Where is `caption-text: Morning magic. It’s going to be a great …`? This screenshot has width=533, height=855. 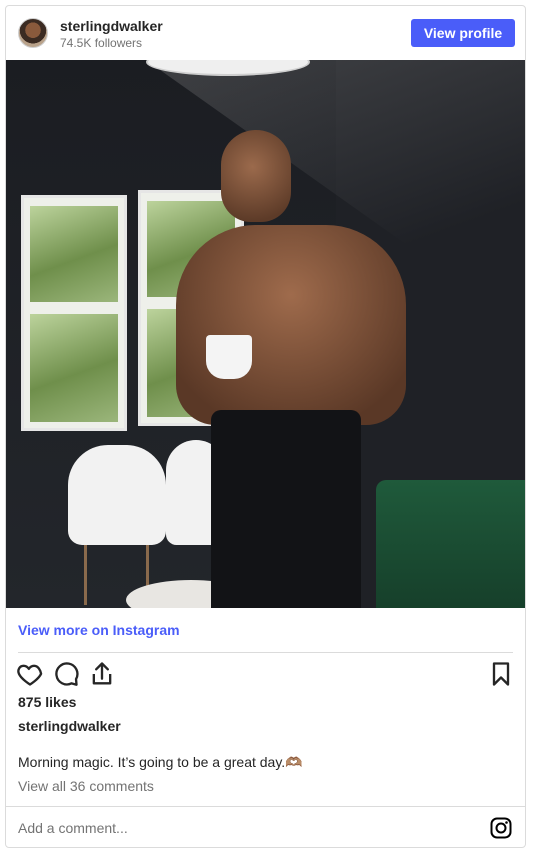
caption-text: Morning magic. It’s going to be a great … is located at coordinates (160, 762).